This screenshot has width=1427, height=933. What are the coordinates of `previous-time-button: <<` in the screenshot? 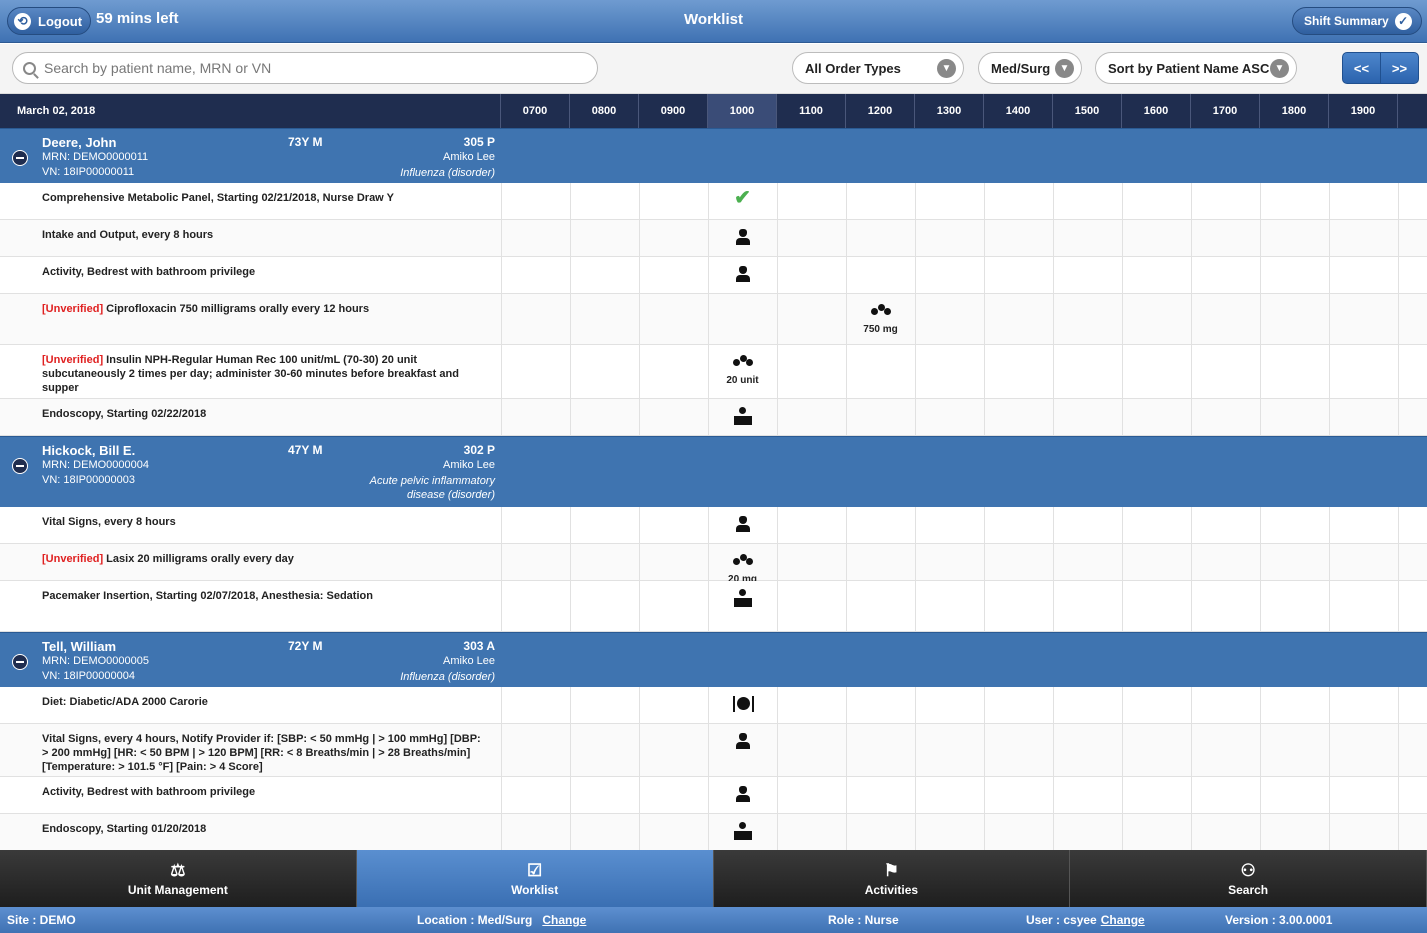 It's located at (1362, 68).